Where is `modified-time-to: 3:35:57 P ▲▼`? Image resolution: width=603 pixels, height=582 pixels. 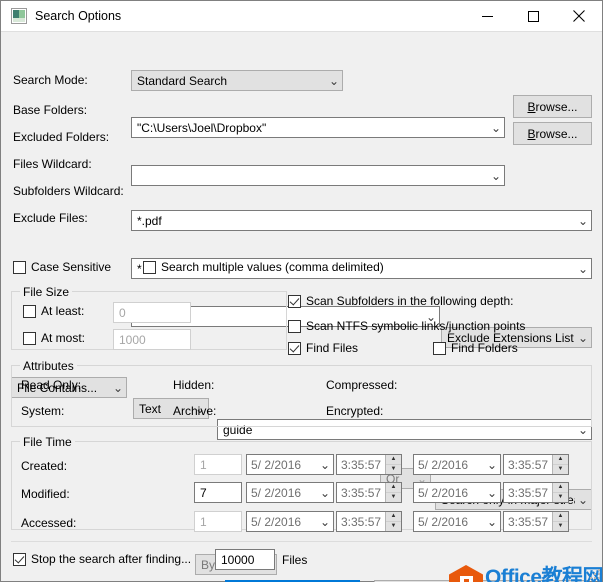 modified-time-to: 3:35:57 P ▲▼ is located at coordinates (536, 492).